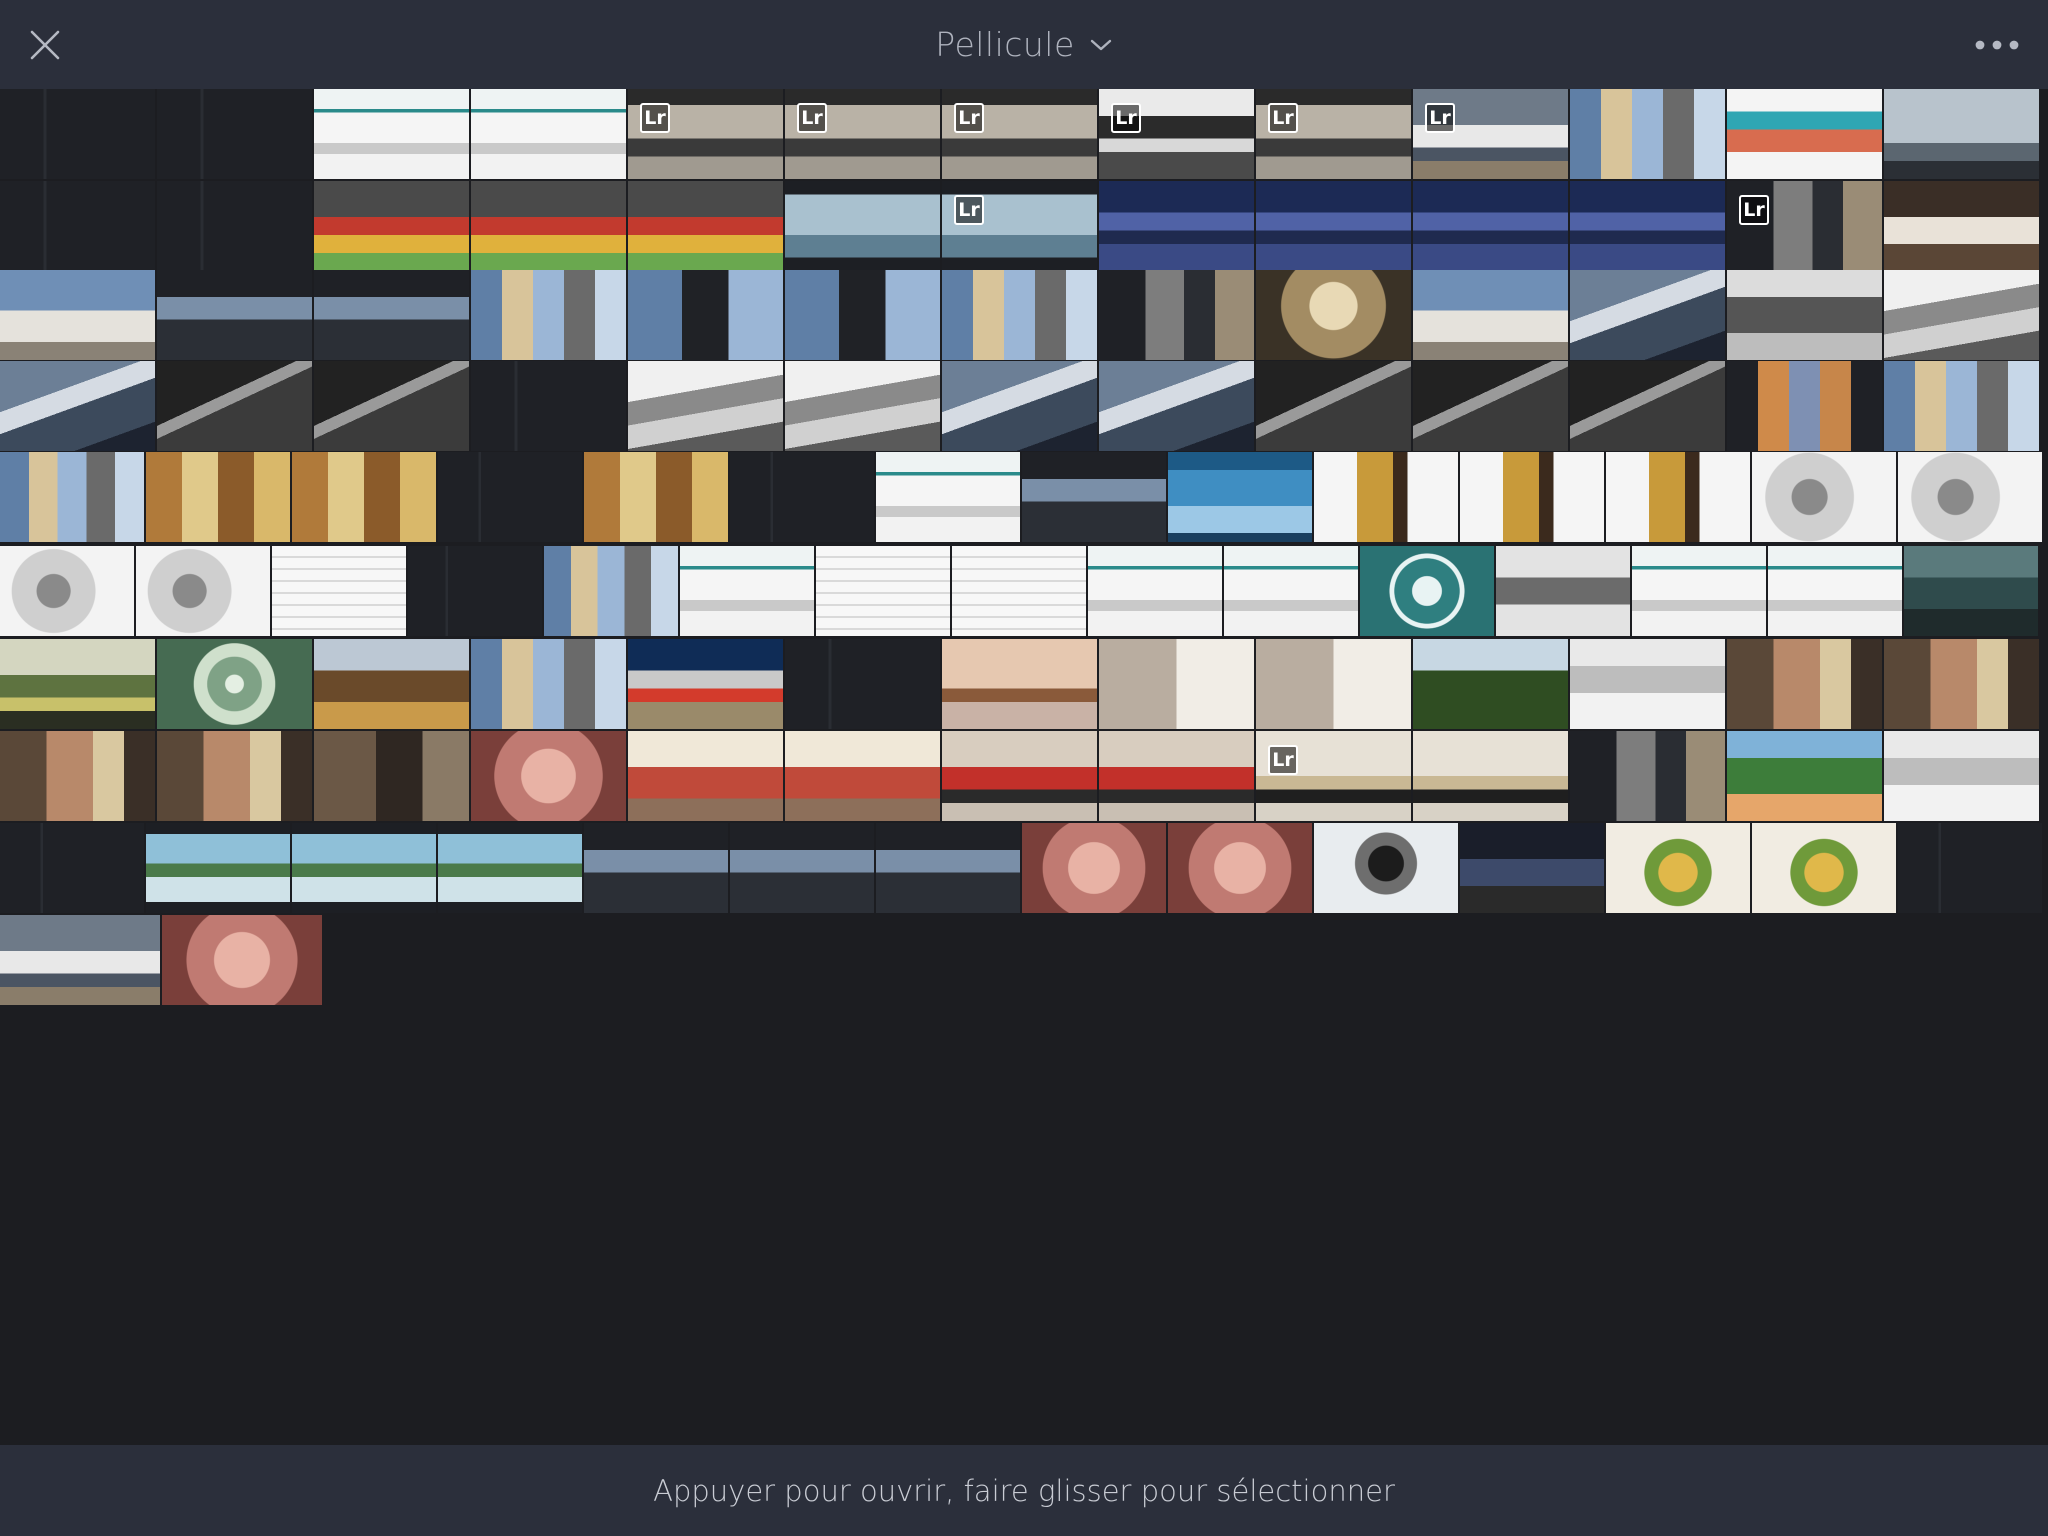  Describe the element at coordinates (1997, 45) in the screenshot. I see `more-icon` at that location.